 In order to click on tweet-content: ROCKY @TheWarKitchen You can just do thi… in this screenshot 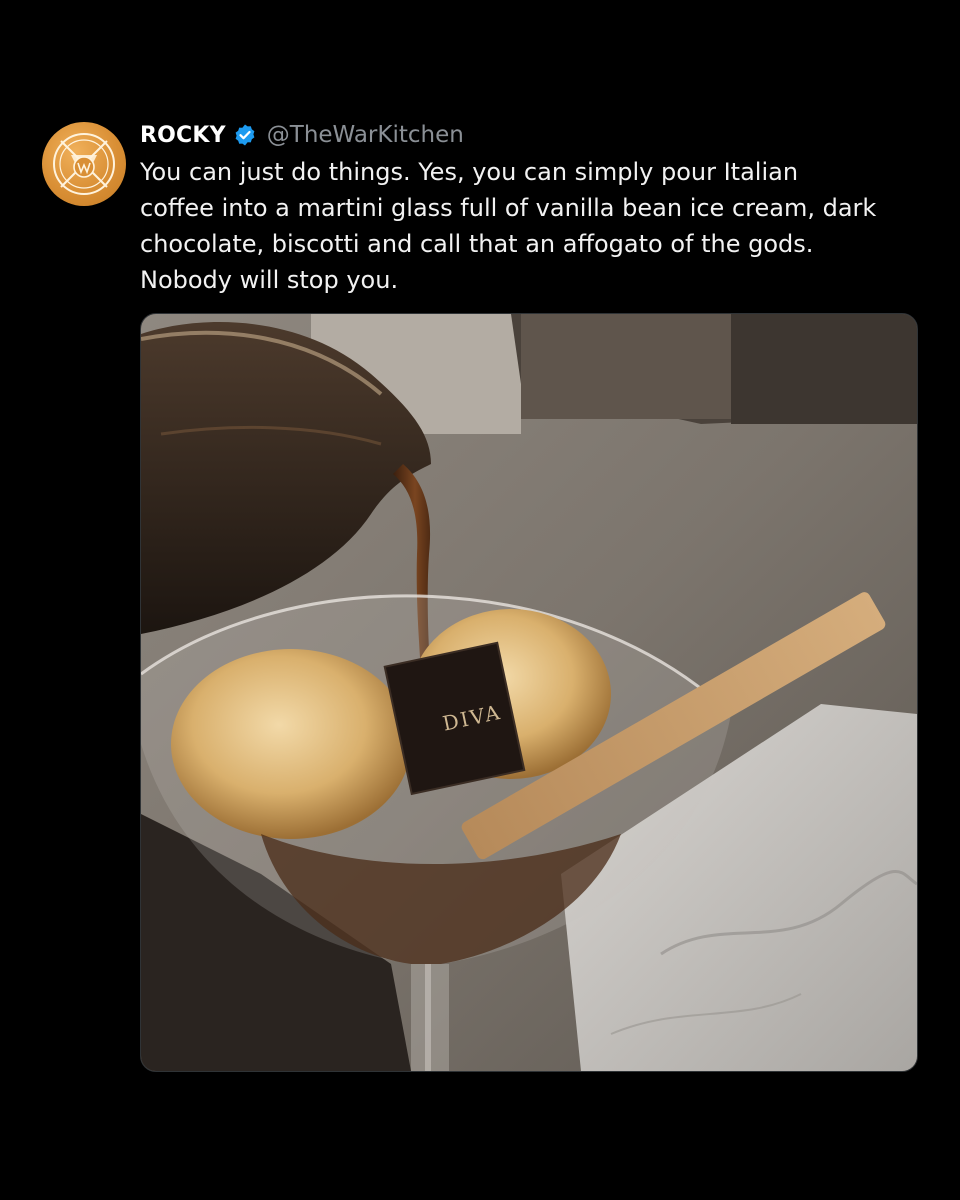, I will do `click(531, 208)`.